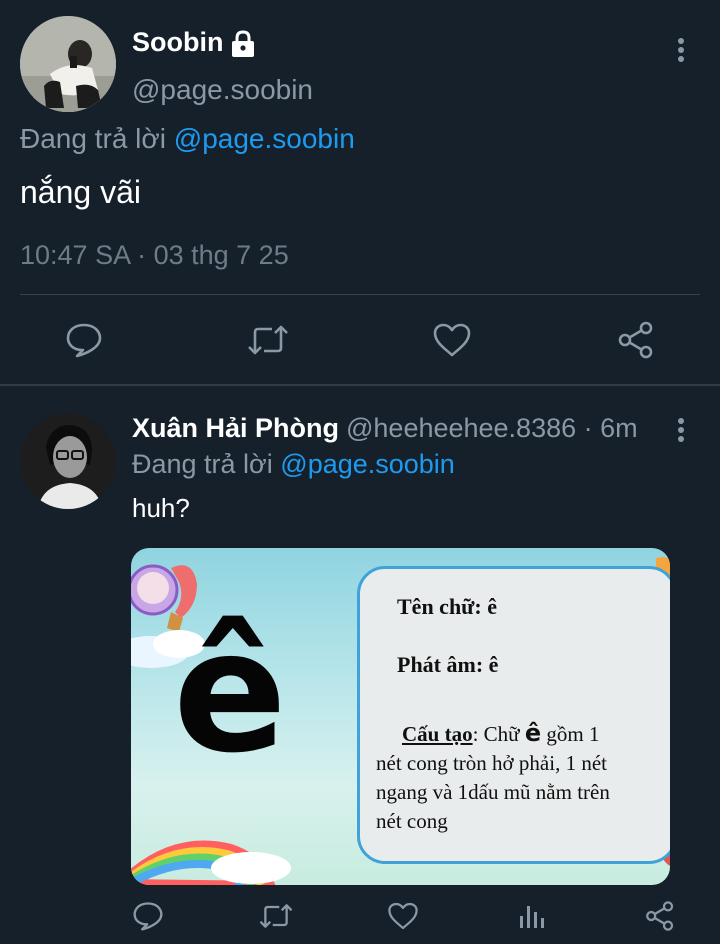  Describe the element at coordinates (230, 692) in the screenshot. I see `big-letter: ê` at that location.